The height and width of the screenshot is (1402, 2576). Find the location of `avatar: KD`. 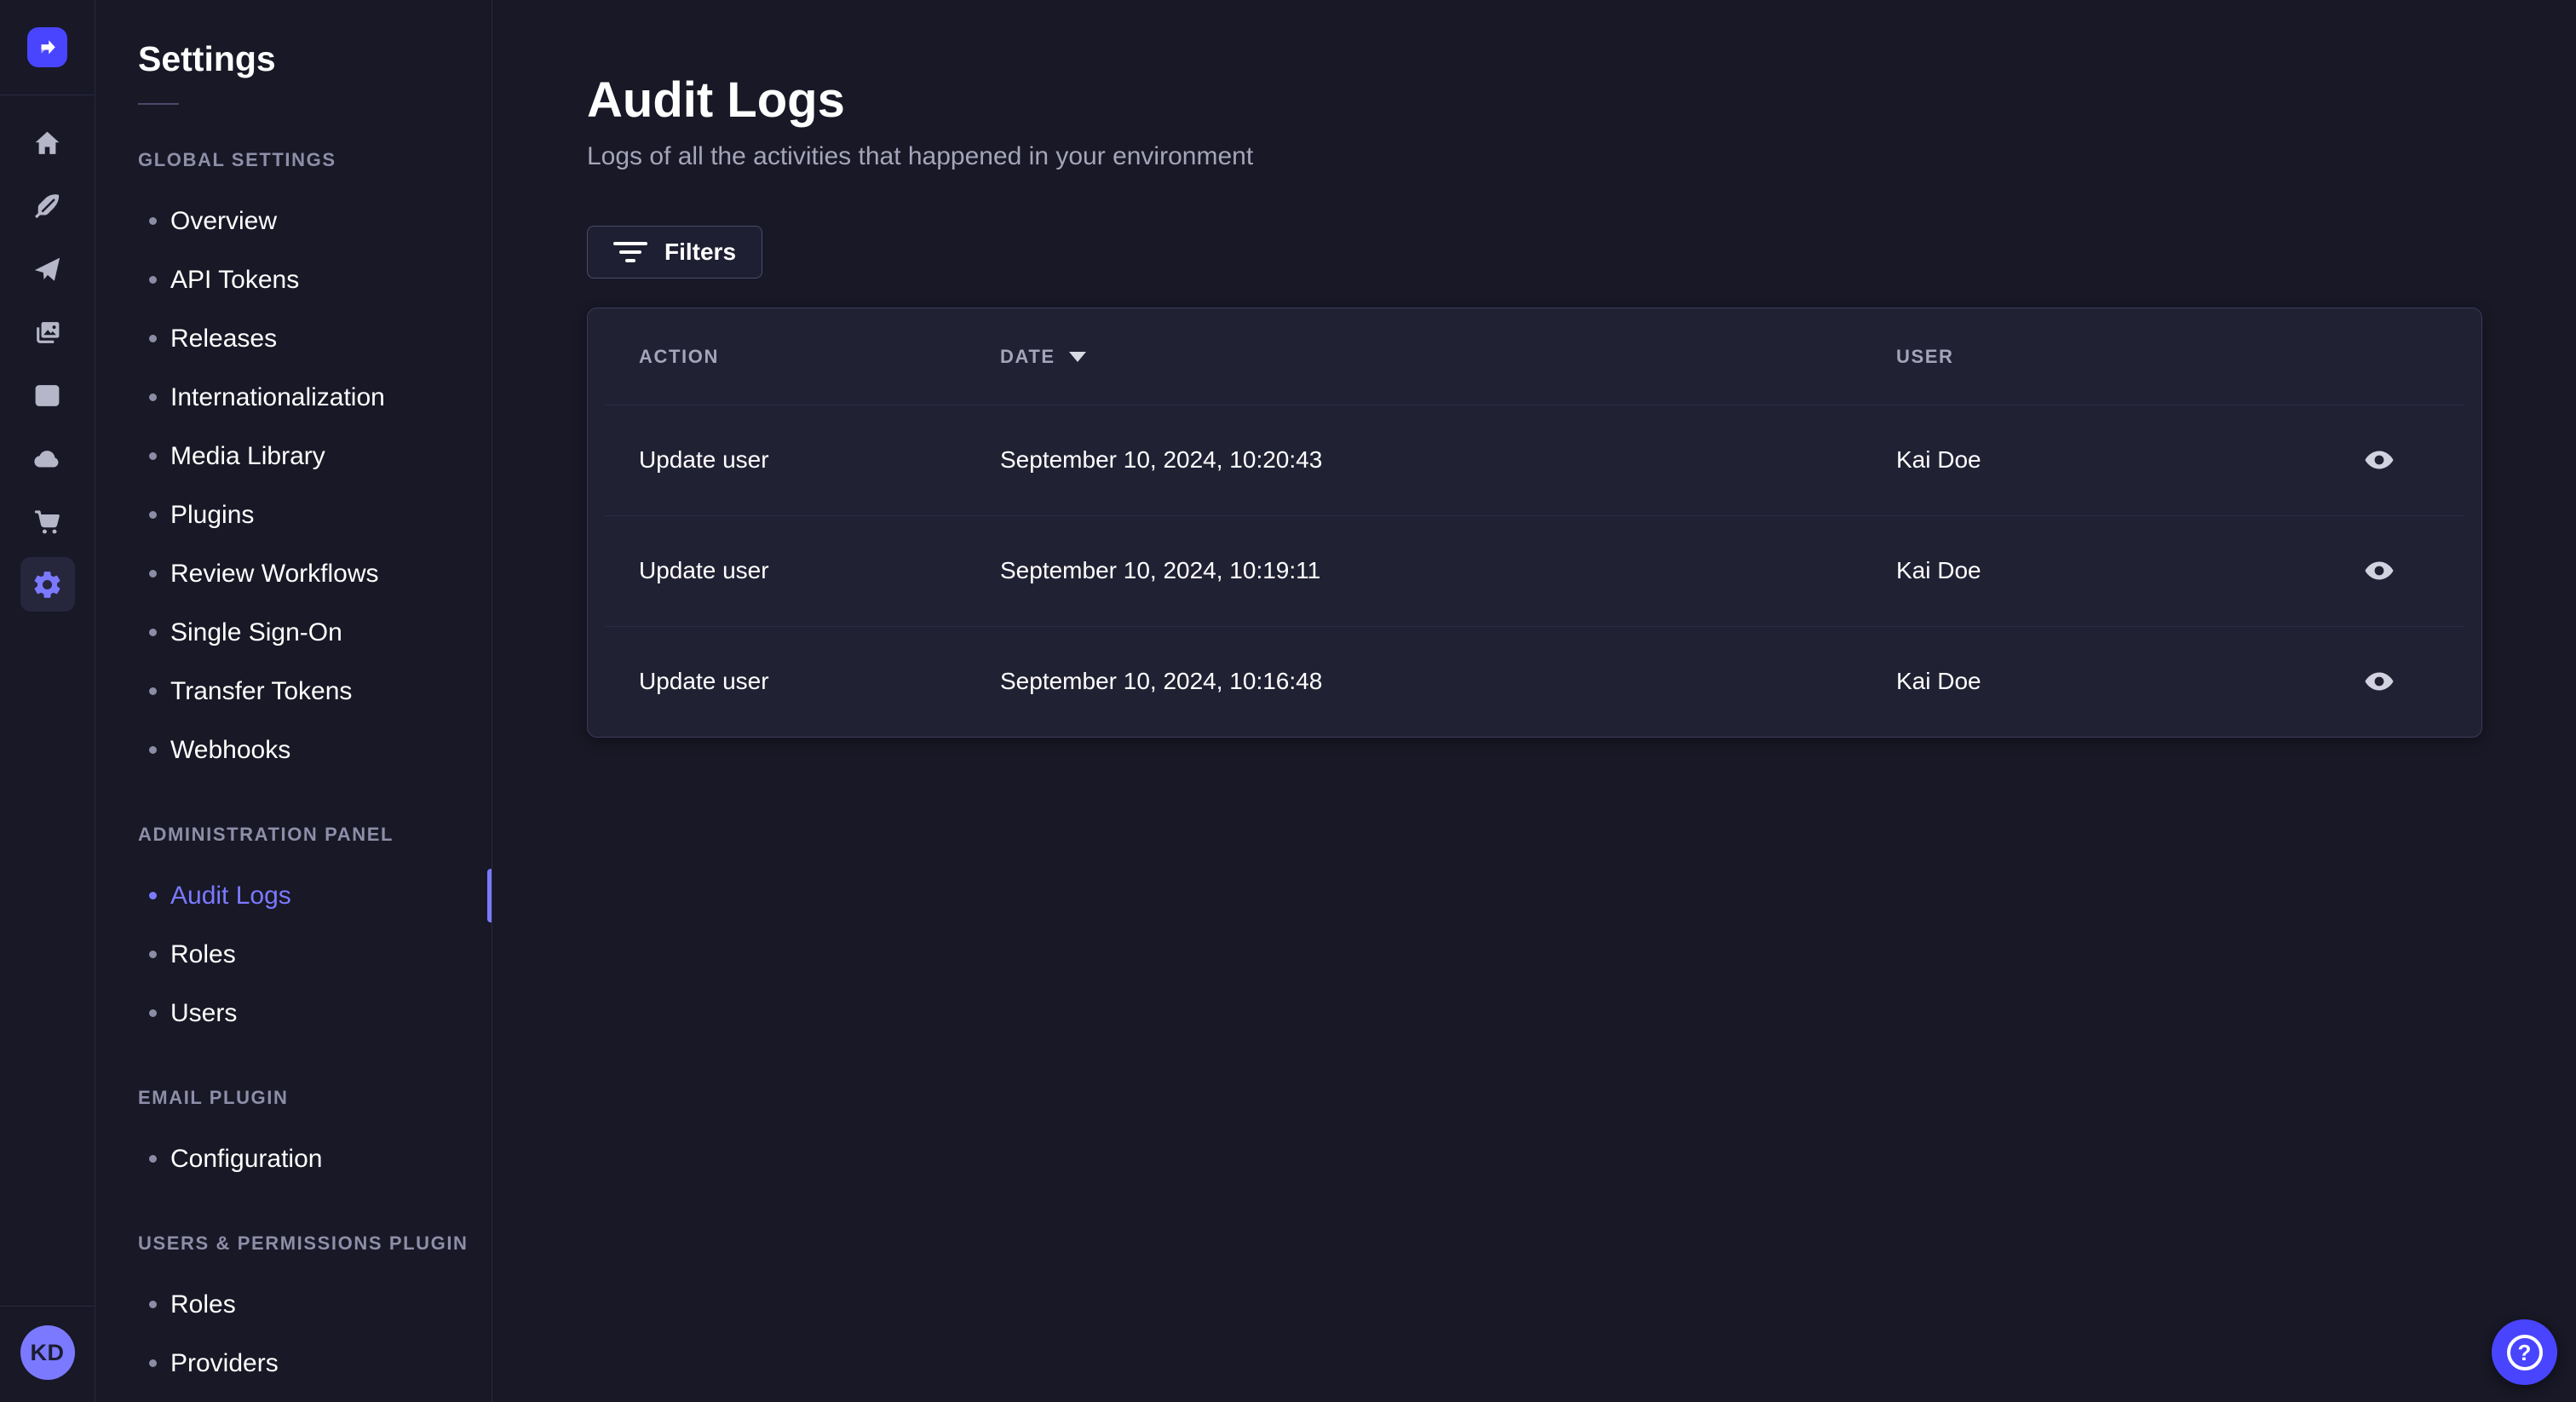

avatar: KD is located at coordinates (48, 1352).